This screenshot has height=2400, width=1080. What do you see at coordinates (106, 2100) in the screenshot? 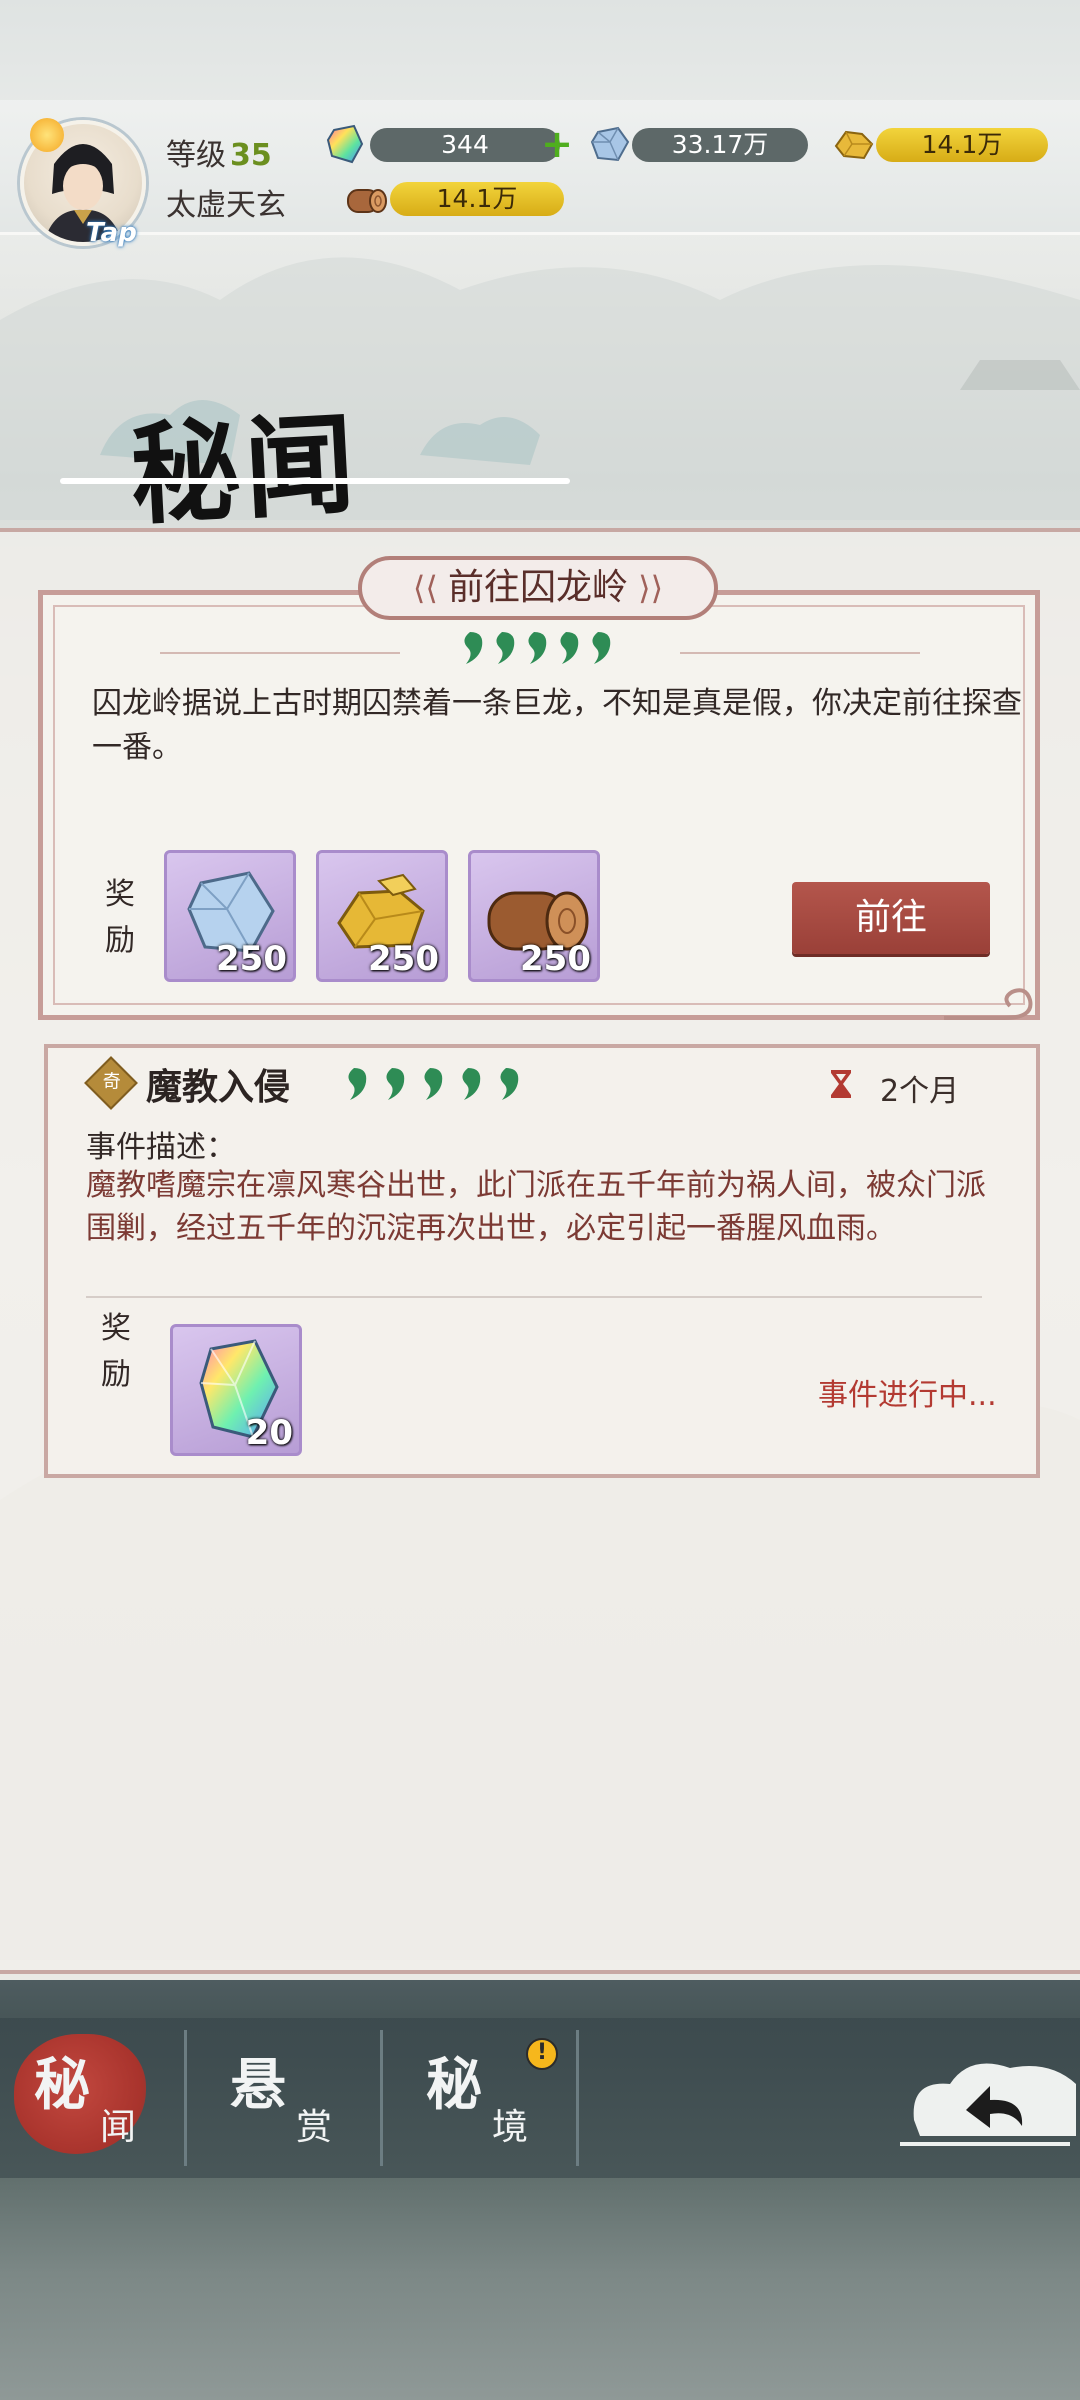
I see `tab-mi-wen: 秘 闻` at bounding box center [106, 2100].